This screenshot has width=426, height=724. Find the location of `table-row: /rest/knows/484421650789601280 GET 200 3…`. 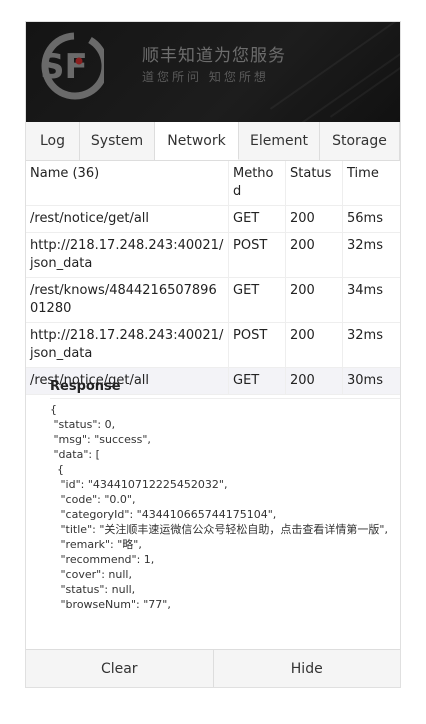

table-row: /rest/knows/484421650789601280 GET 200 3… is located at coordinates (213, 300).